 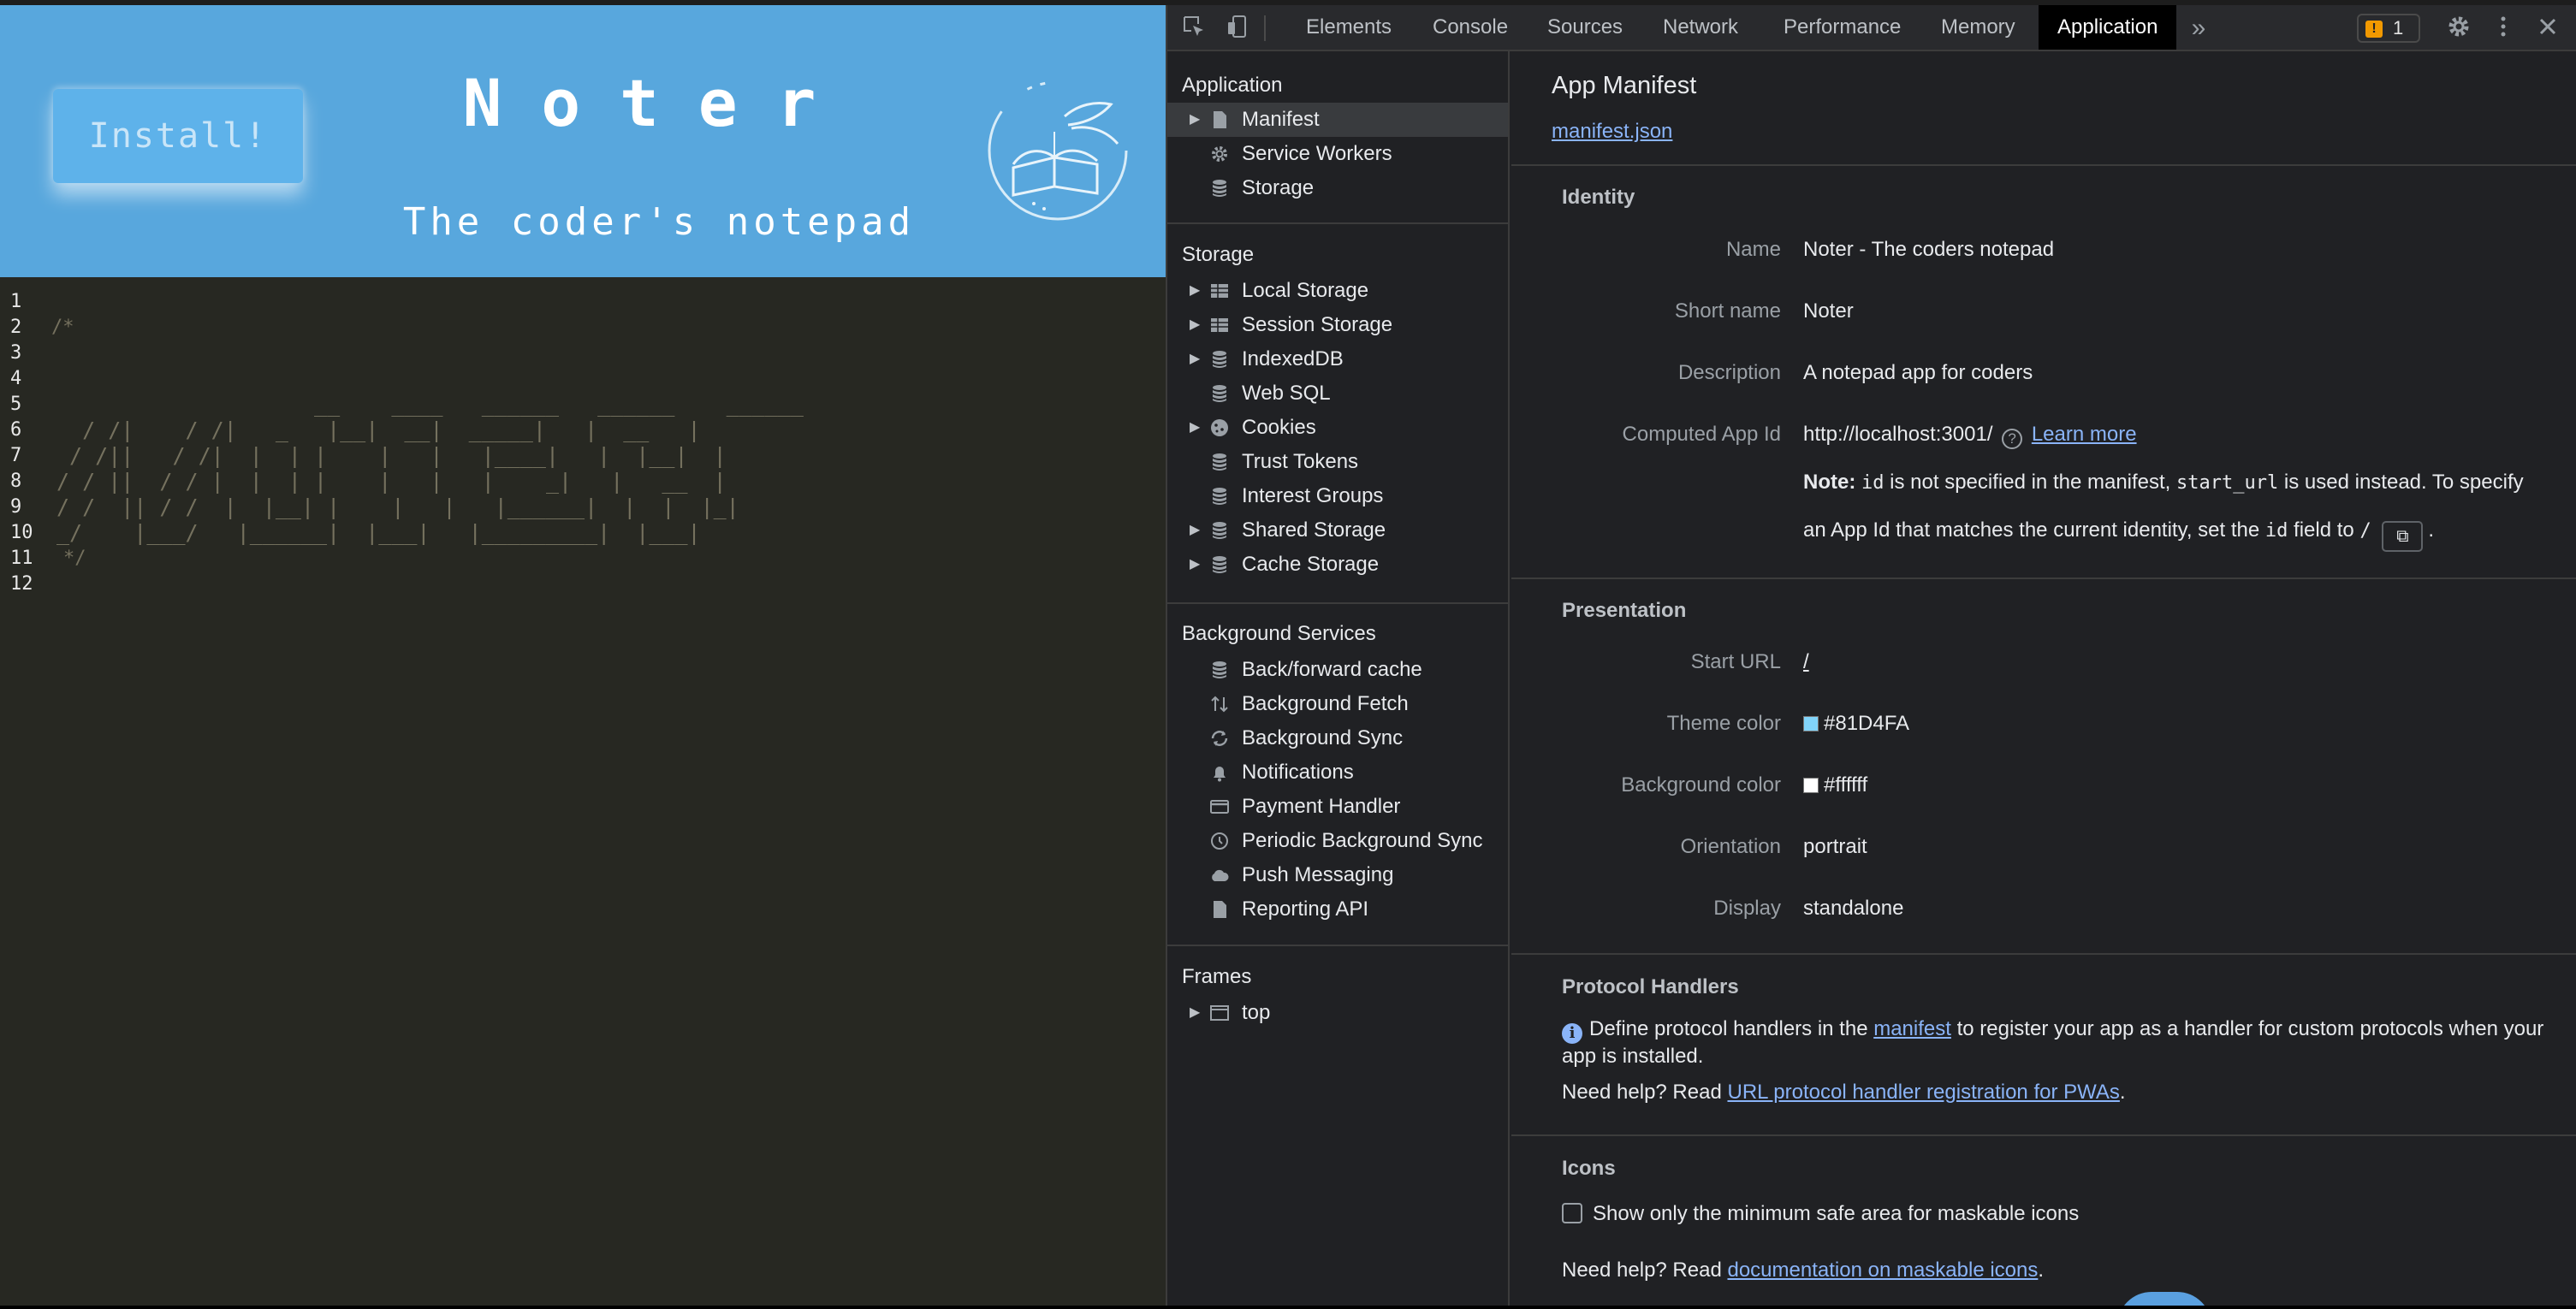 What do you see at coordinates (1337, 325) in the screenshot?
I see `sidebar-item-session-storage: ▶ Session Storage` at bounding box center [1337, 325].